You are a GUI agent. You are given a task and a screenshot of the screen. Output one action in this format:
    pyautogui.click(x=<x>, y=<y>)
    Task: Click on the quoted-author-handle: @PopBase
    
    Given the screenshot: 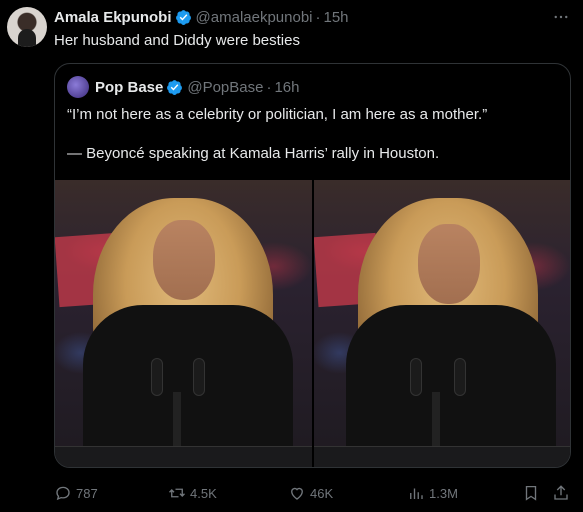 What is the action you would take?
    pyautogui.click(x=225, y=87)
    